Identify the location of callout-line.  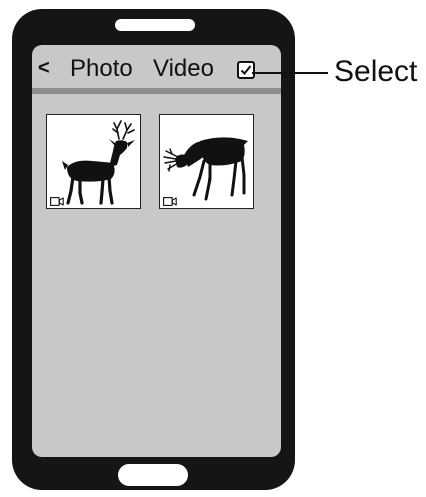
(290, 73).